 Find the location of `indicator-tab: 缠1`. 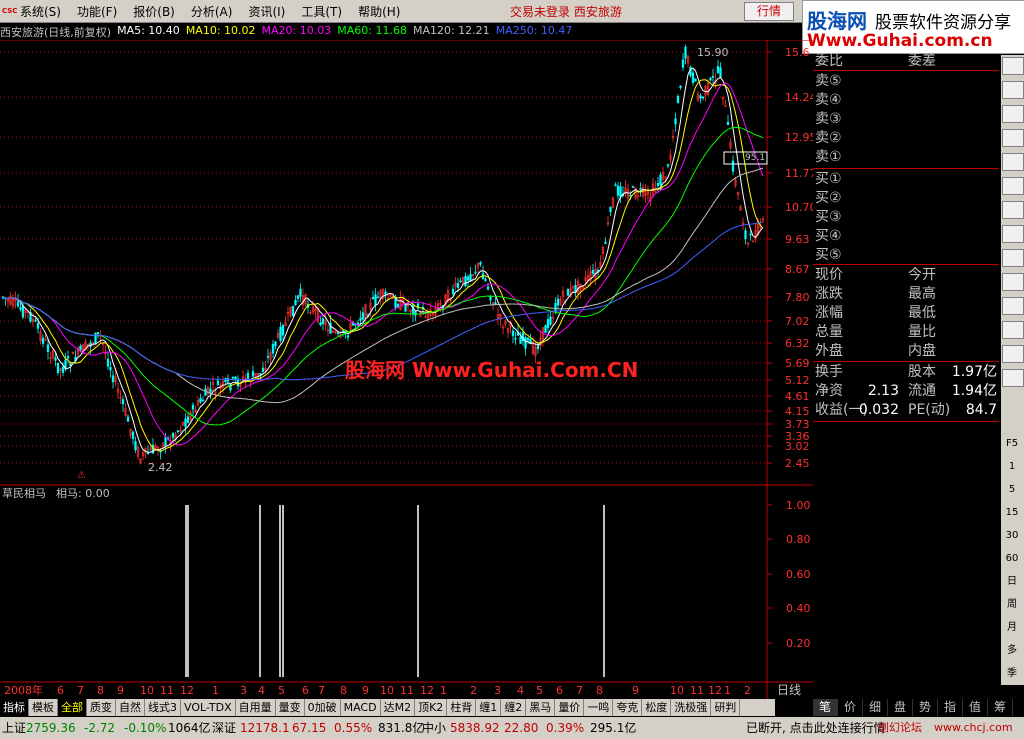

indicator-tab: 缠1 is located at coordinates (489, 707).